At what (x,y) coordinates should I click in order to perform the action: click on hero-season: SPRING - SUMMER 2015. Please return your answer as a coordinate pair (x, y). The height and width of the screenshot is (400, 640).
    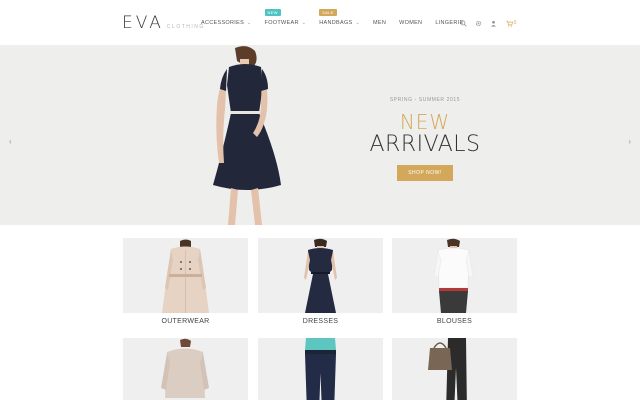
    Looking at the image, I should click on (425, 100).